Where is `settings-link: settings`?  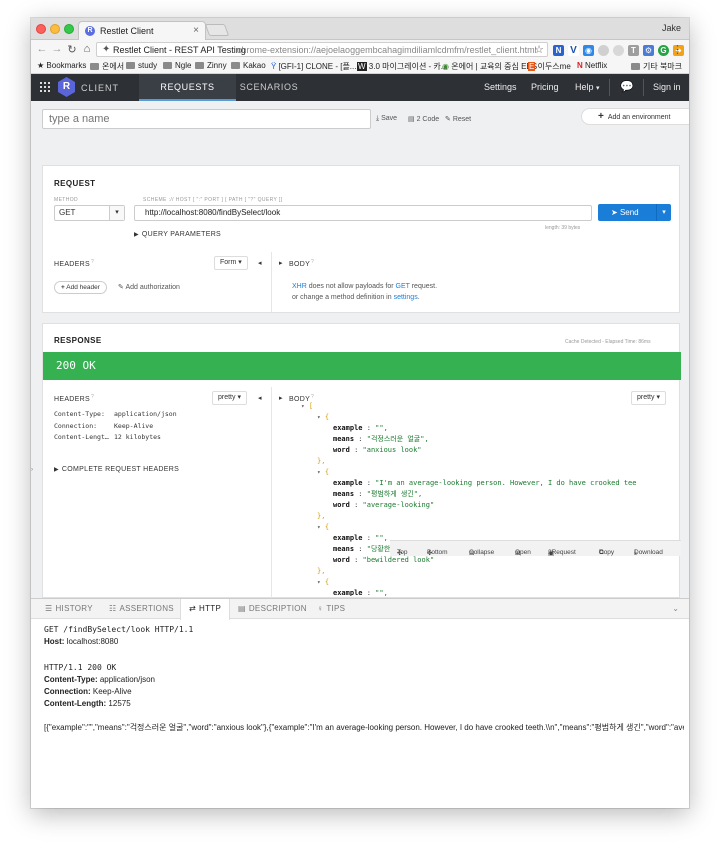
settings-link: settings is located at coordinates (406, 297).